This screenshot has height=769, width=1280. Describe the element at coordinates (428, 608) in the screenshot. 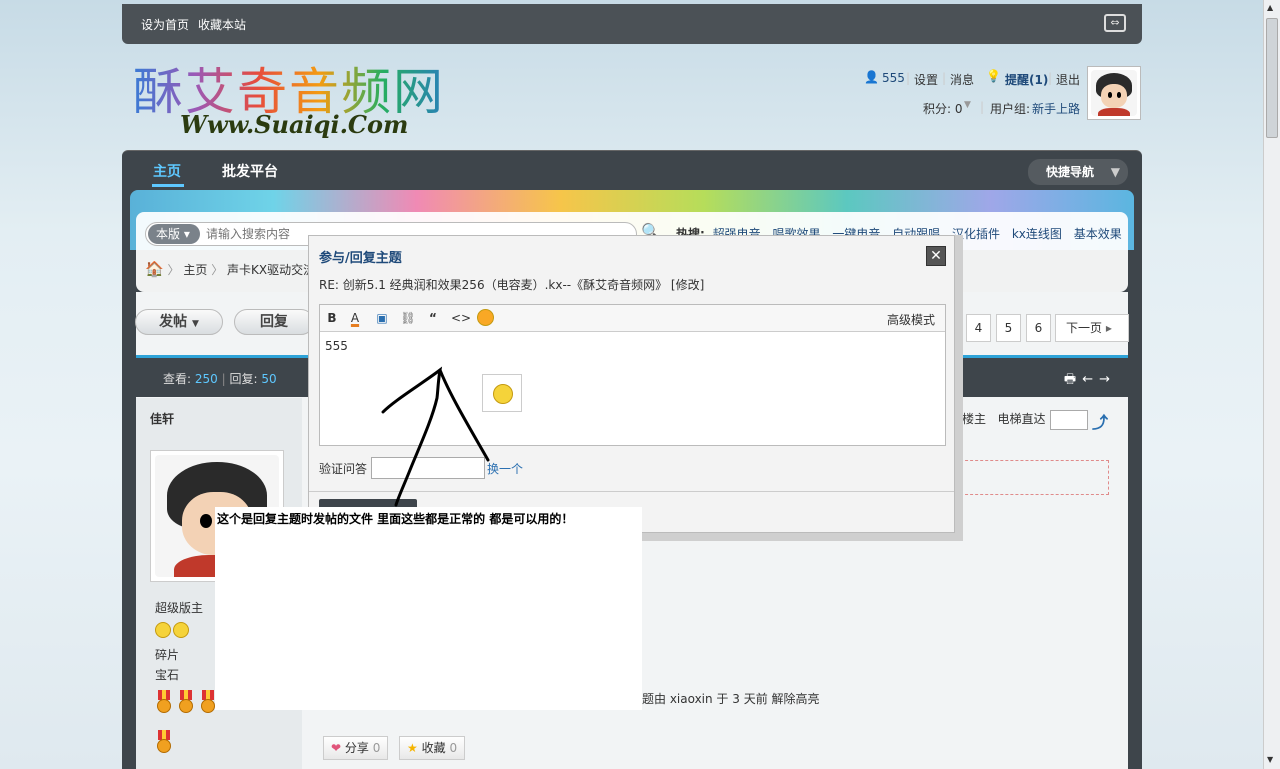

I see `annotation-overlay: 这个是回复主题时发帖的文件 里面这些都是正常的 都是可以用的！` at that location.